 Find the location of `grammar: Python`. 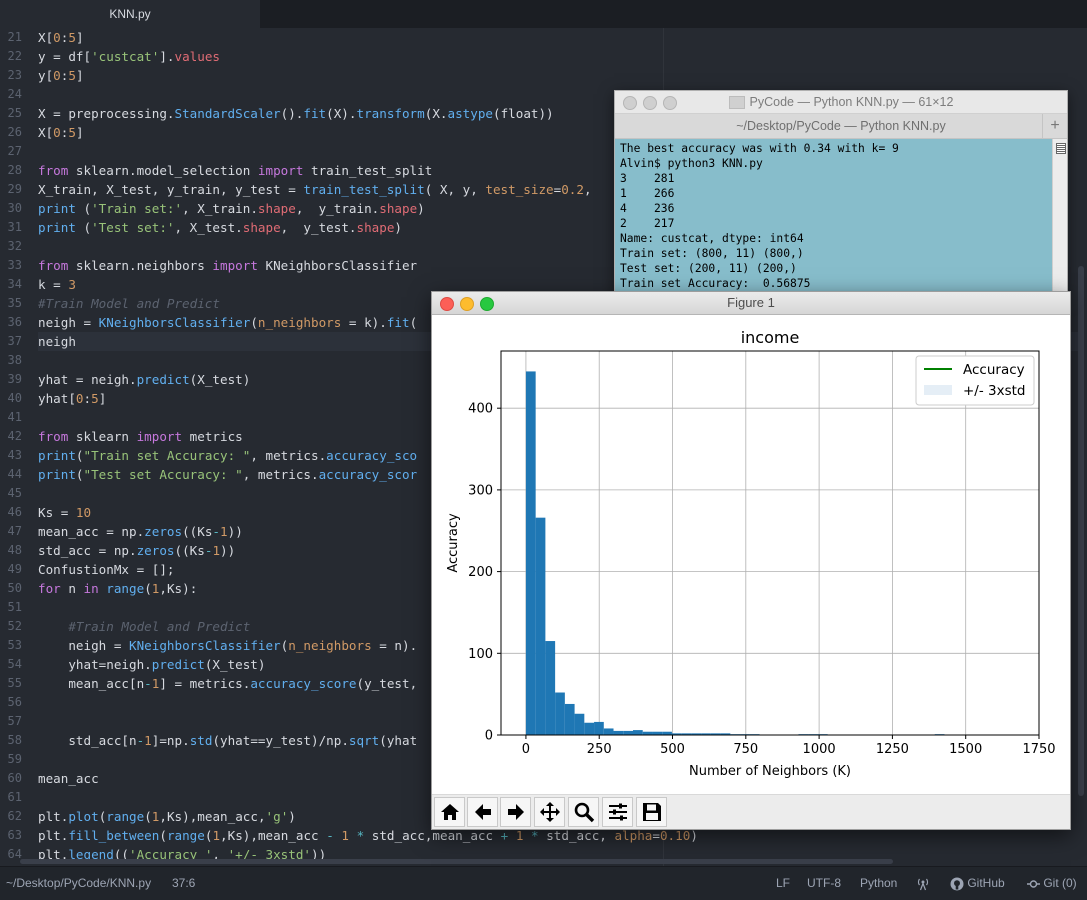

grammar: Python is located at coordinates (878, 883).